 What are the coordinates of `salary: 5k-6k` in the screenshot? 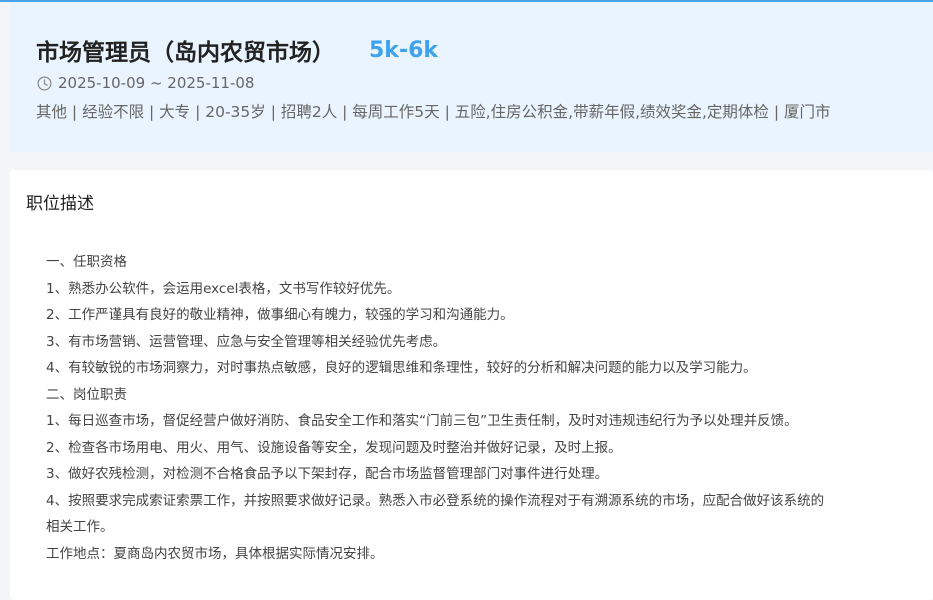 It's located at (404, 50).